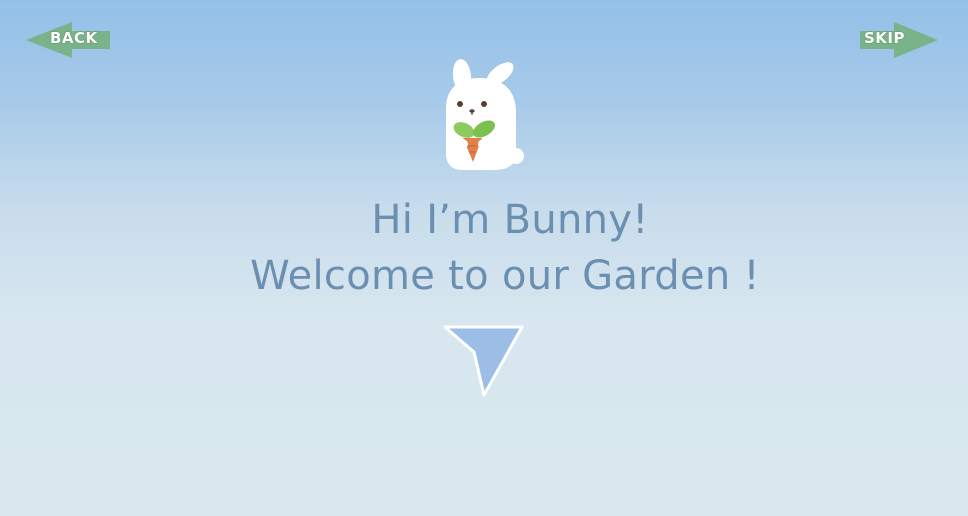 This screenshot has height=516, width=968. Describe the element at coordinates (884, 37) in the screenshot. I see `skip-label: SKIP` at that location.